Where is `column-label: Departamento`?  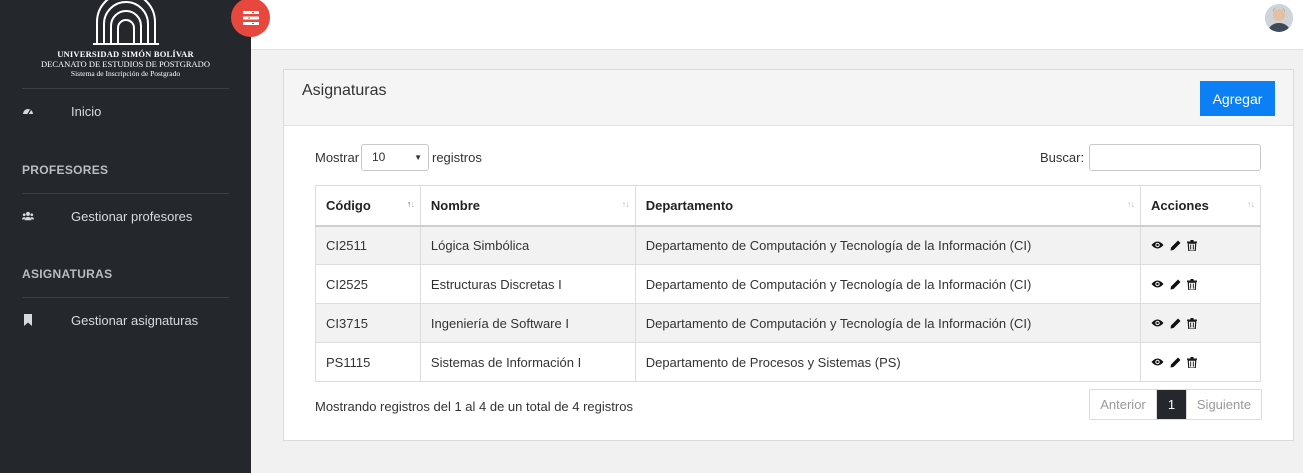
column-label: Departamento is located at coordinates (689, 205).